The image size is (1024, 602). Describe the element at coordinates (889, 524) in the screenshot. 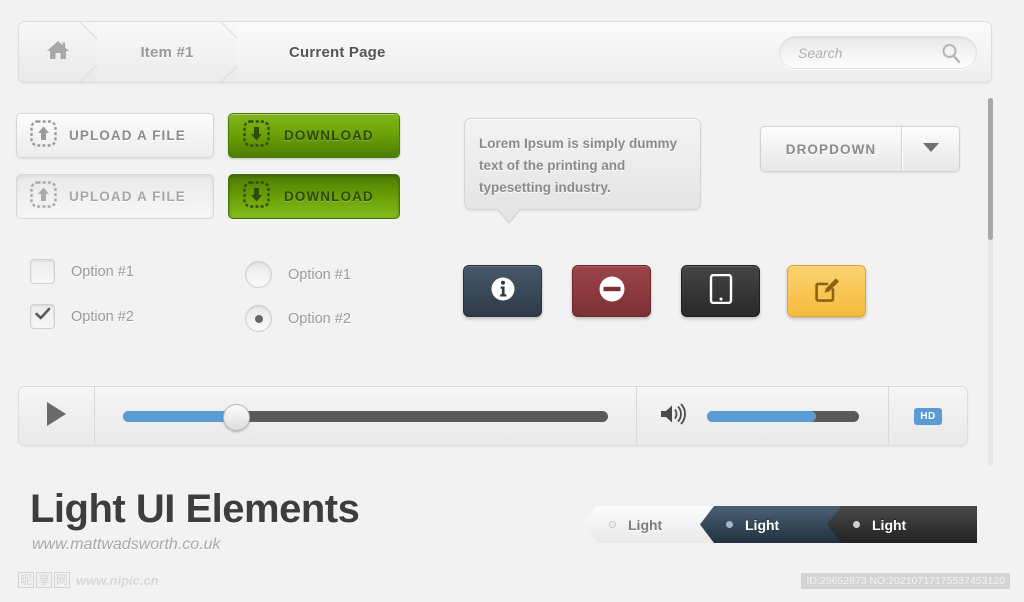

I see `tag-dark-label: Light` at that location.